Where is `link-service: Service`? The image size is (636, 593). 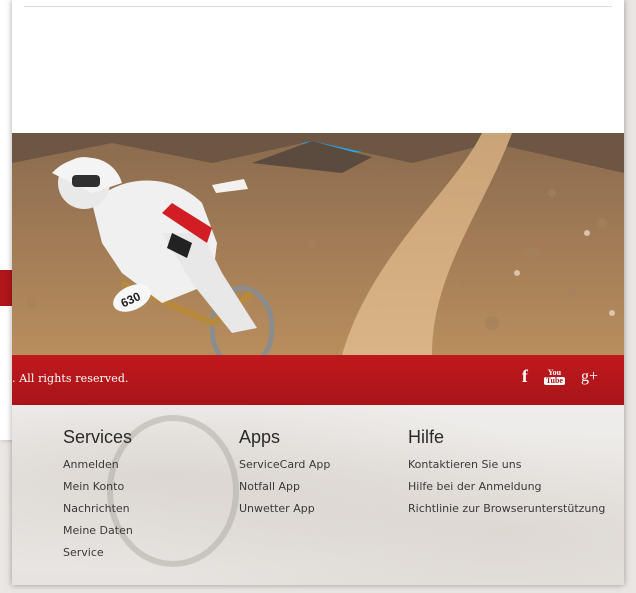 link-service: Service is located at coordinates (98, 553).